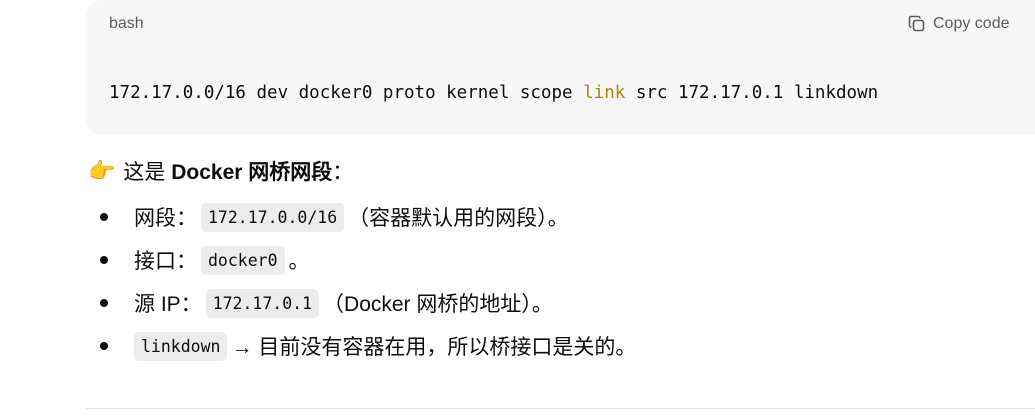 The height and width of the screenshot is (419, 1035). I want to click on item-text: → 目前没有容器在用，所以桥接口是关的。, so click(434, 347).